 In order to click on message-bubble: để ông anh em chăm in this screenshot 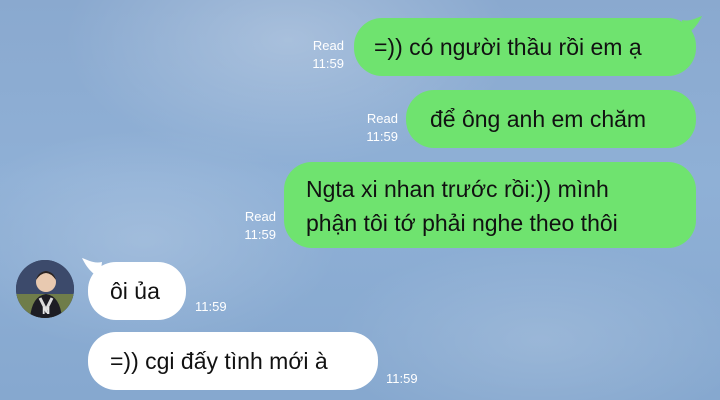, I will do `click(551, 119)`.